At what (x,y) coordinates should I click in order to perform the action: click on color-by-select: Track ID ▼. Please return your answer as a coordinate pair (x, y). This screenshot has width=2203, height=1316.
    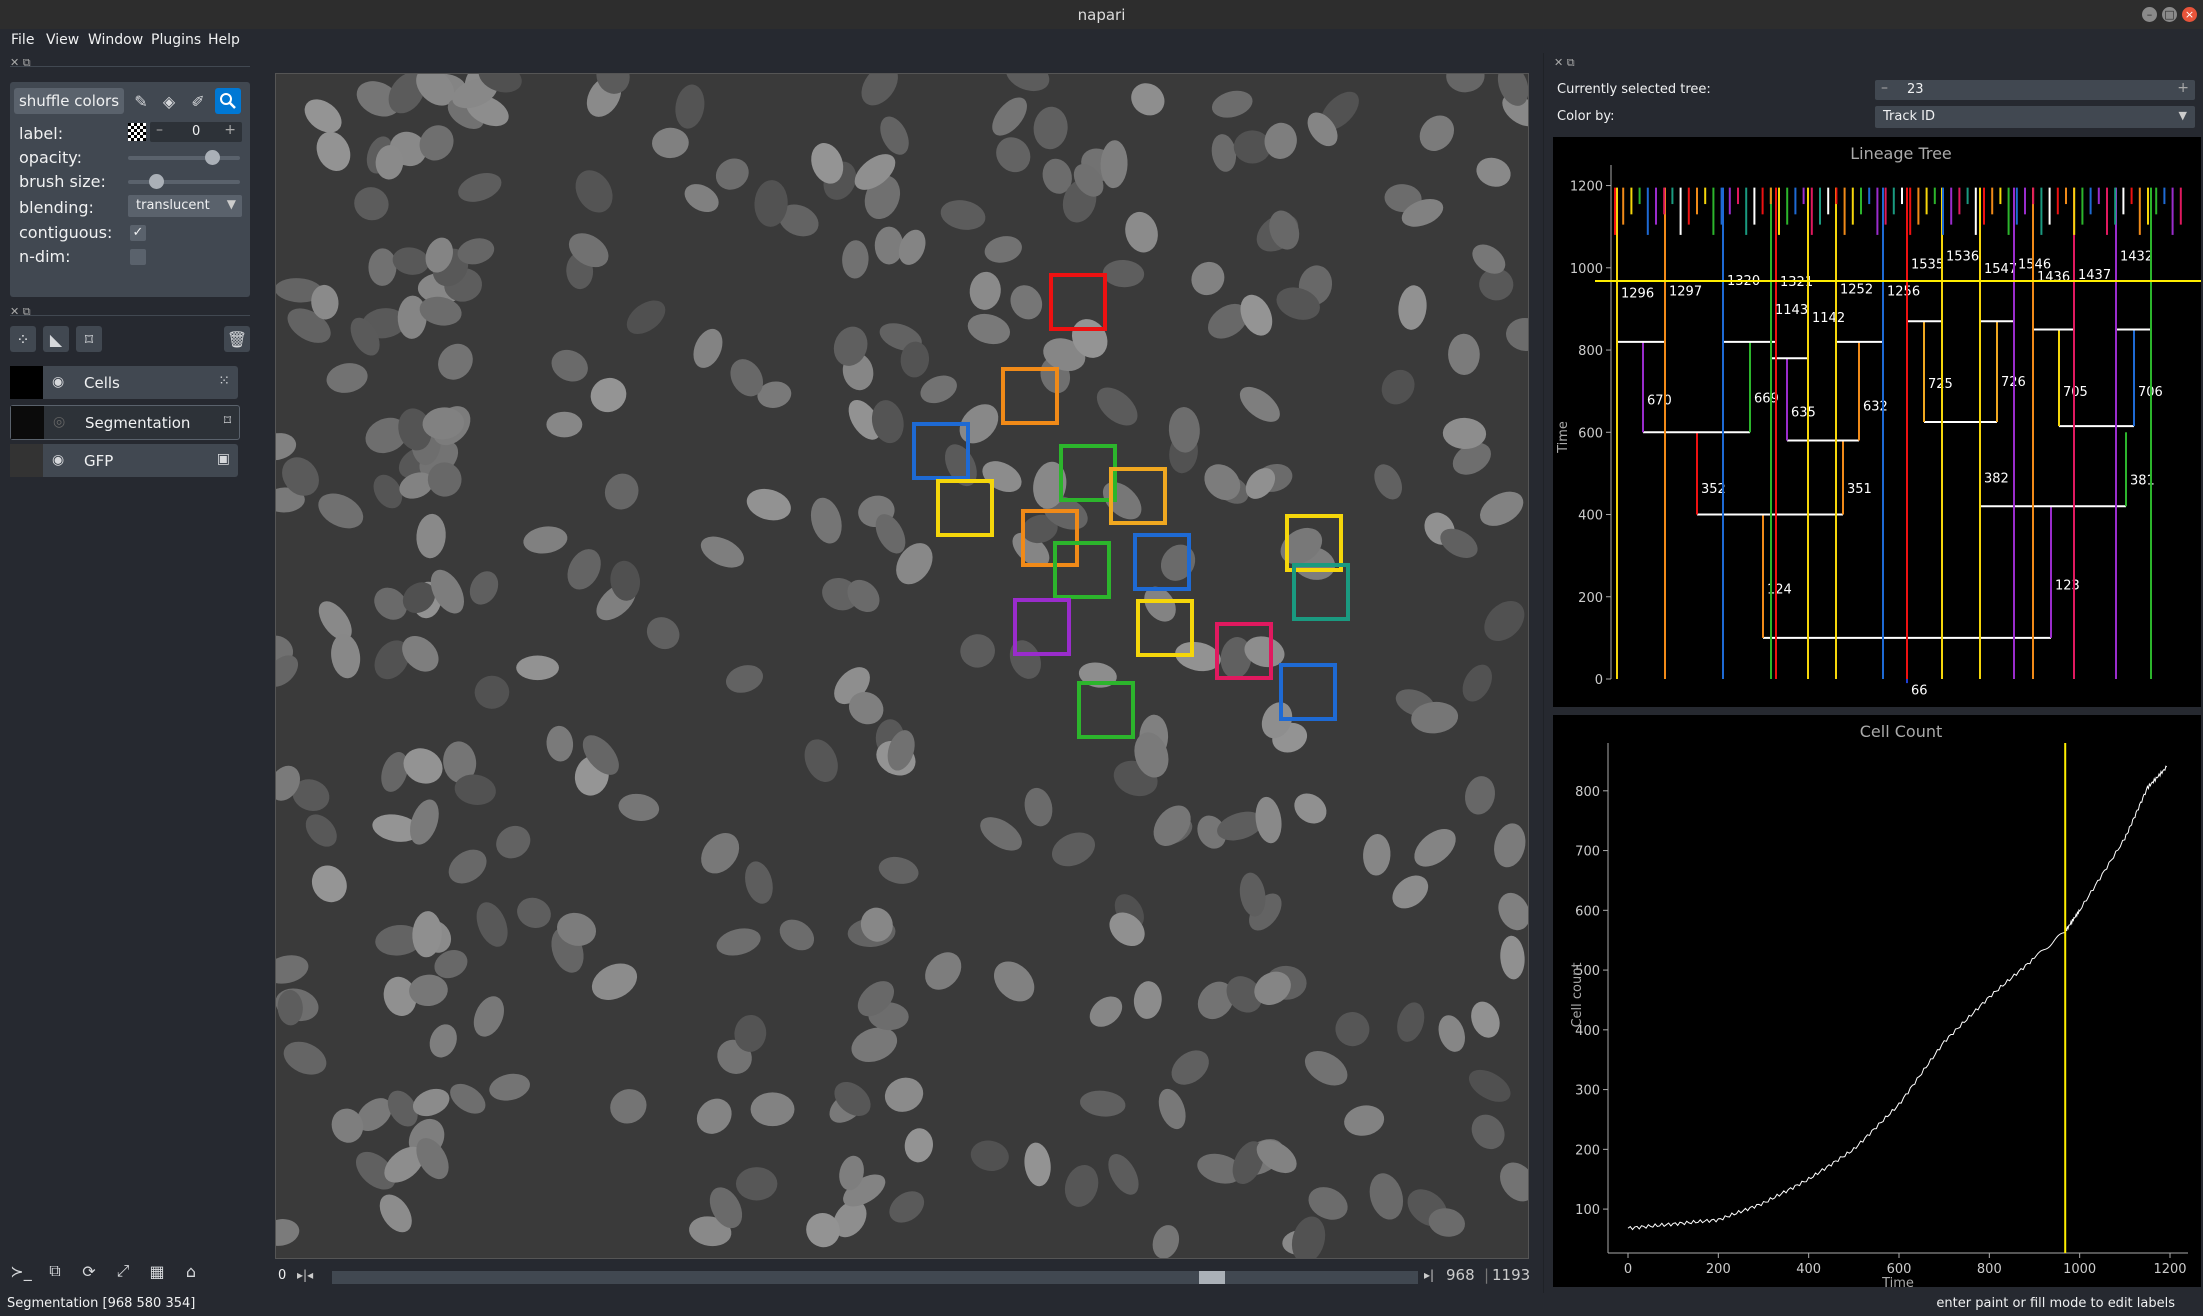
    Looking at the image, I should click on (2035, 117).